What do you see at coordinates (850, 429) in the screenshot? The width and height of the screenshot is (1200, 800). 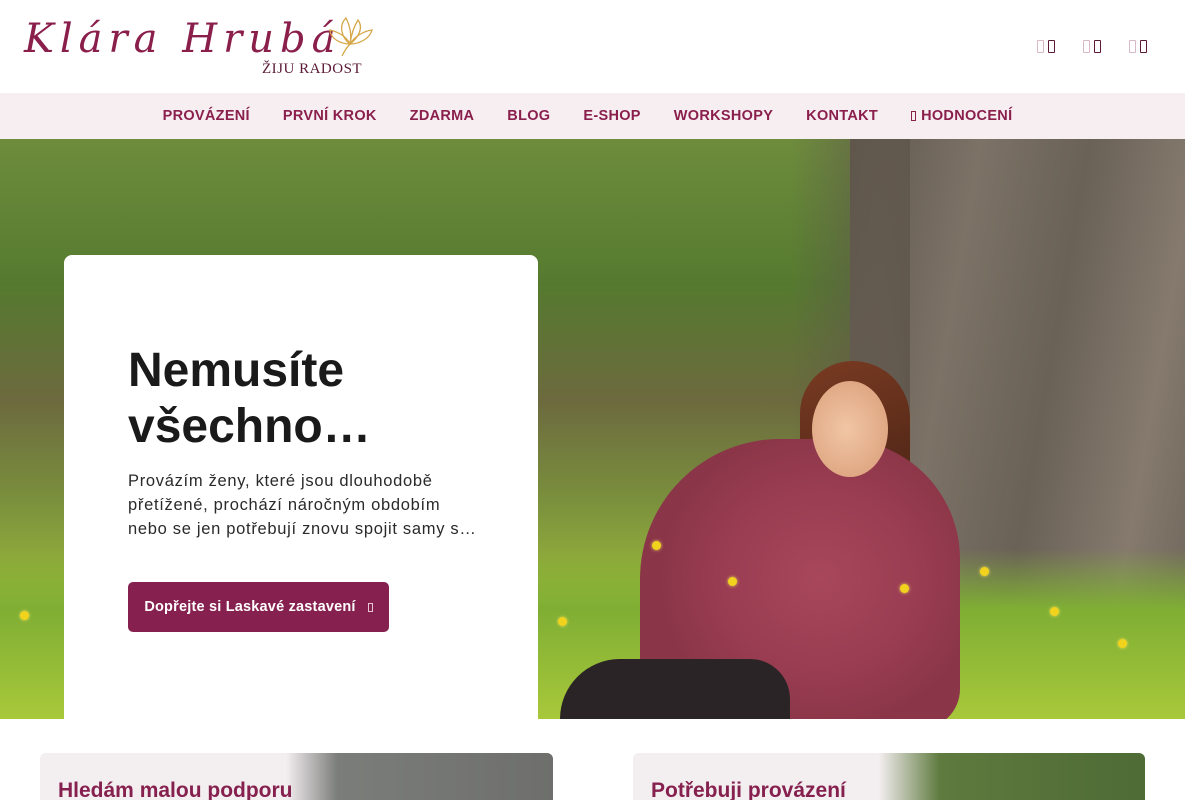 I see `woman-face` at bounding box center [850, 429].